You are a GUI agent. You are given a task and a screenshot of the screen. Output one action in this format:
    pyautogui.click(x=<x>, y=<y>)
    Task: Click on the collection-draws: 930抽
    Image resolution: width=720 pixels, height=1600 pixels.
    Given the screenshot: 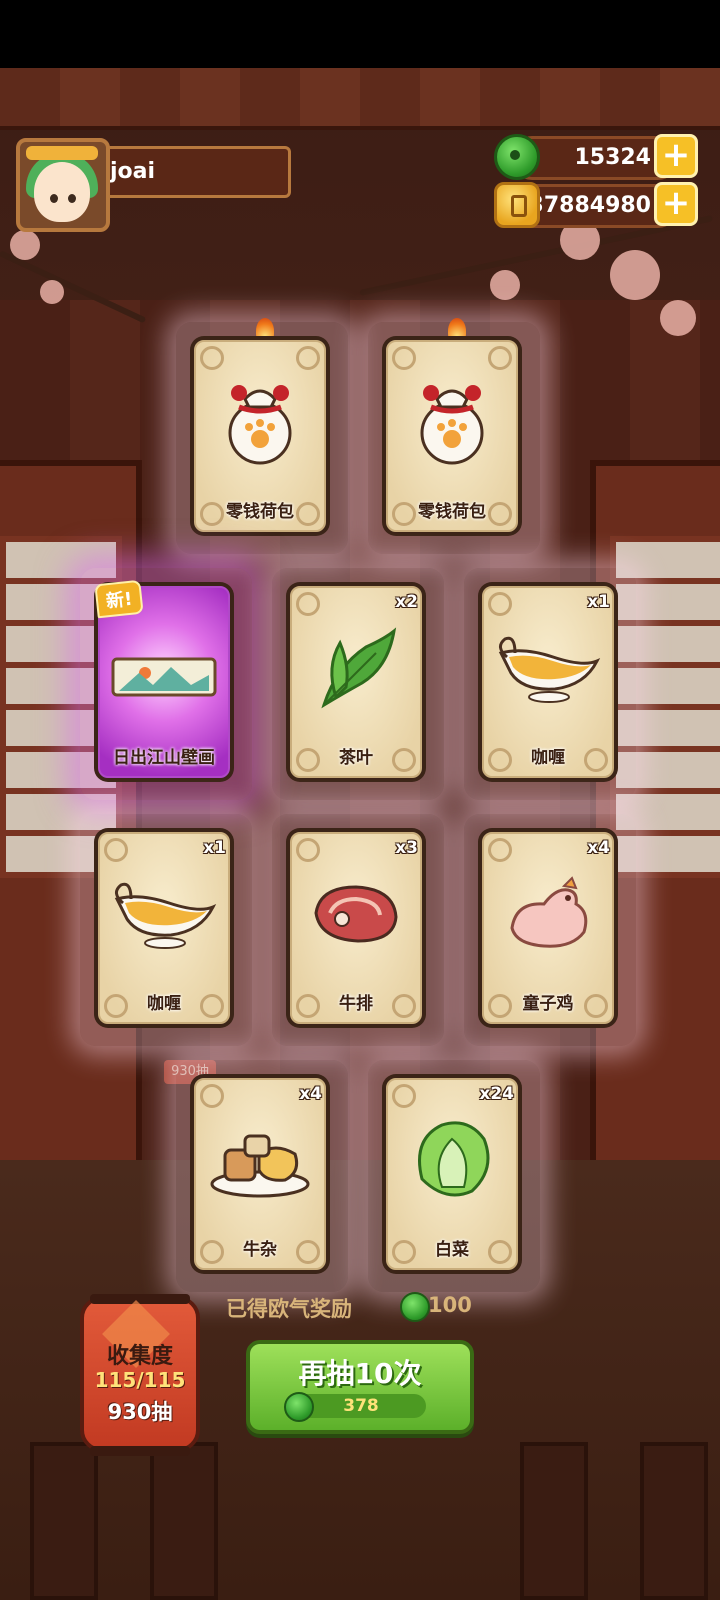 What is the action you would take?
    pyautogui.click(x=140, y=1412)
    